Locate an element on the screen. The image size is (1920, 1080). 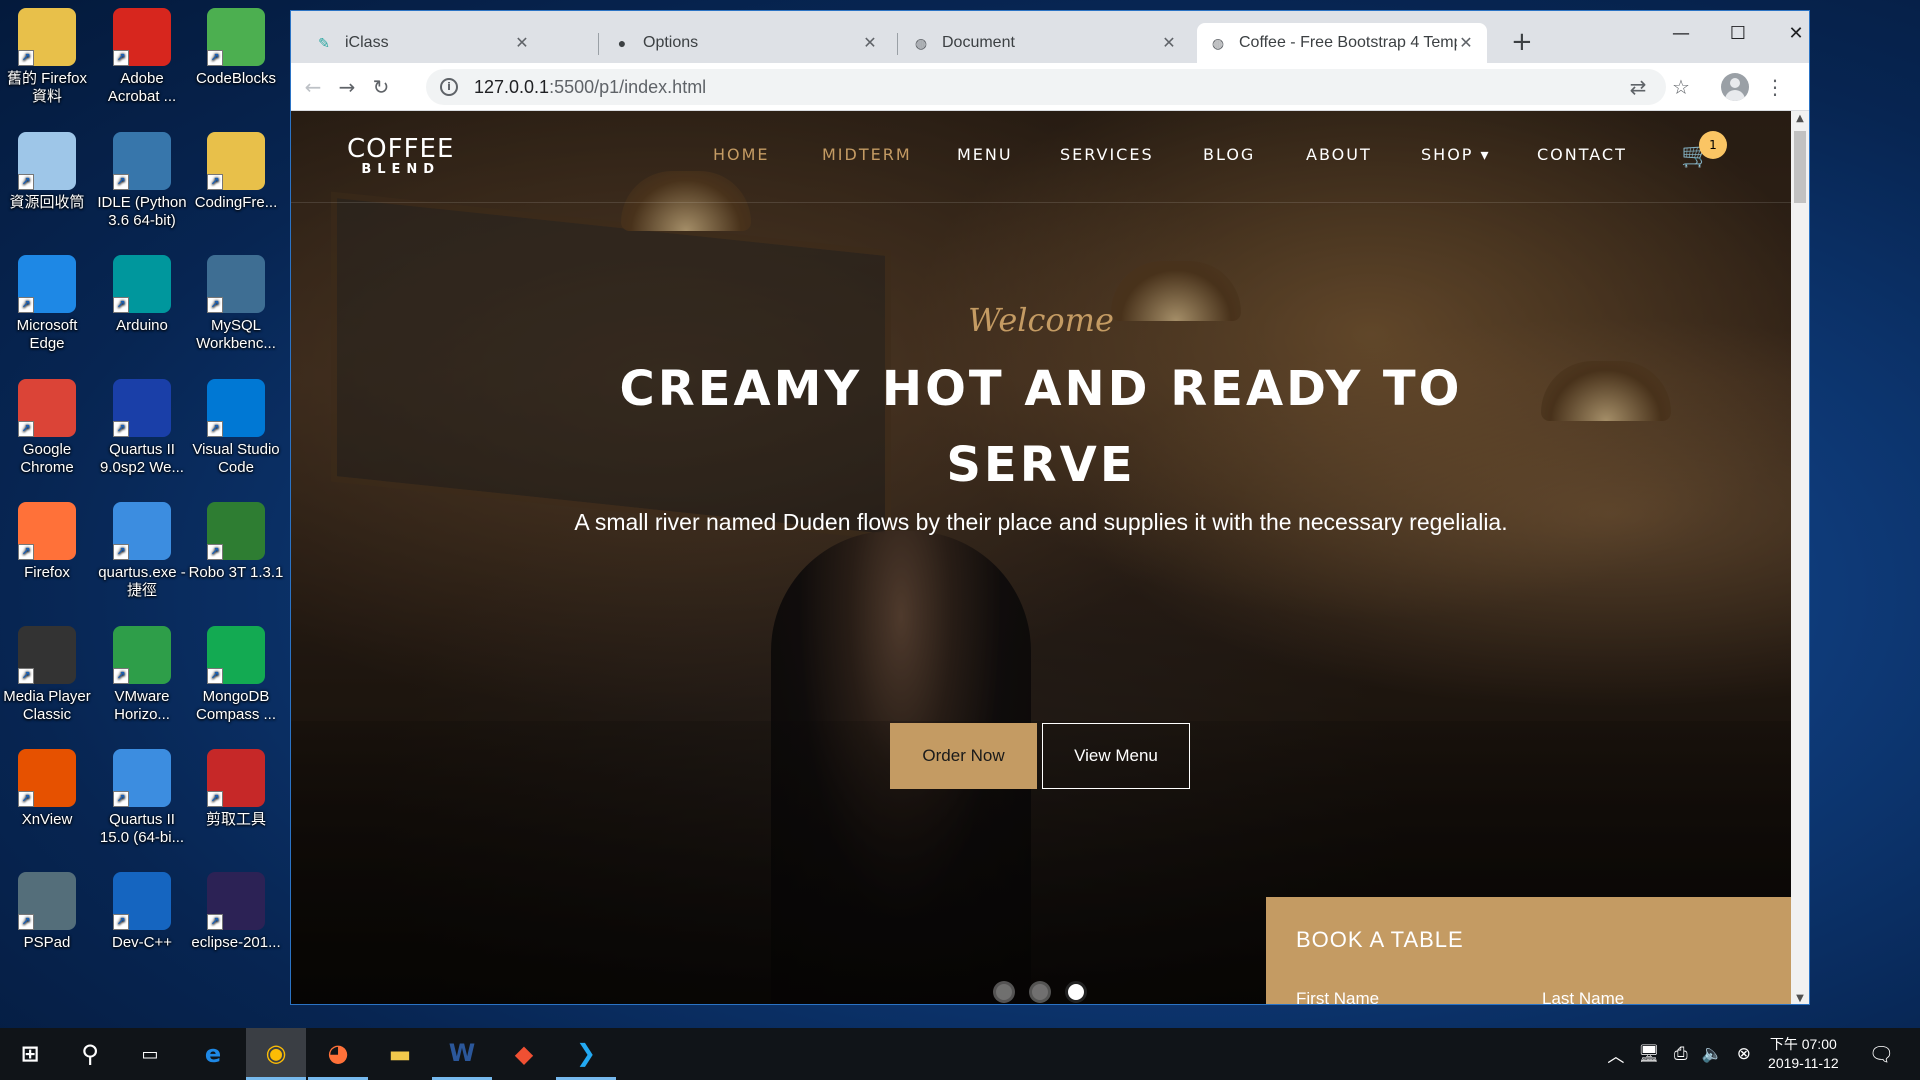
order-now-button: Order Now is located at coordinates (963, 756).